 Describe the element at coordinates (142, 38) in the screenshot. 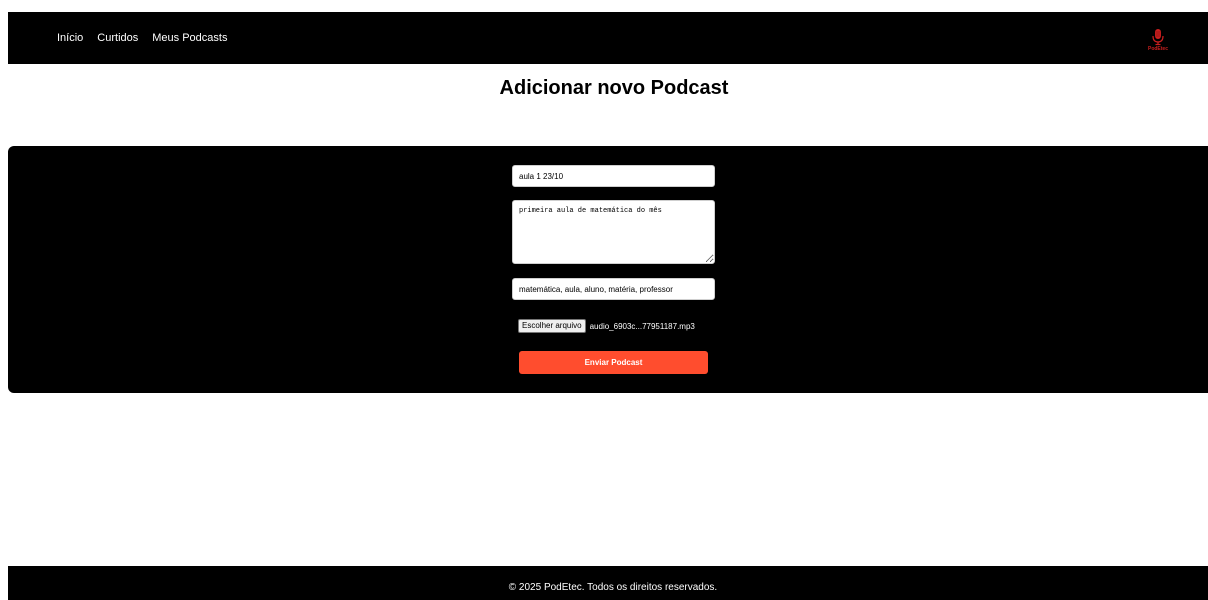

I see `nav-links: Início Curtidos Meus Podcasts` at that location.